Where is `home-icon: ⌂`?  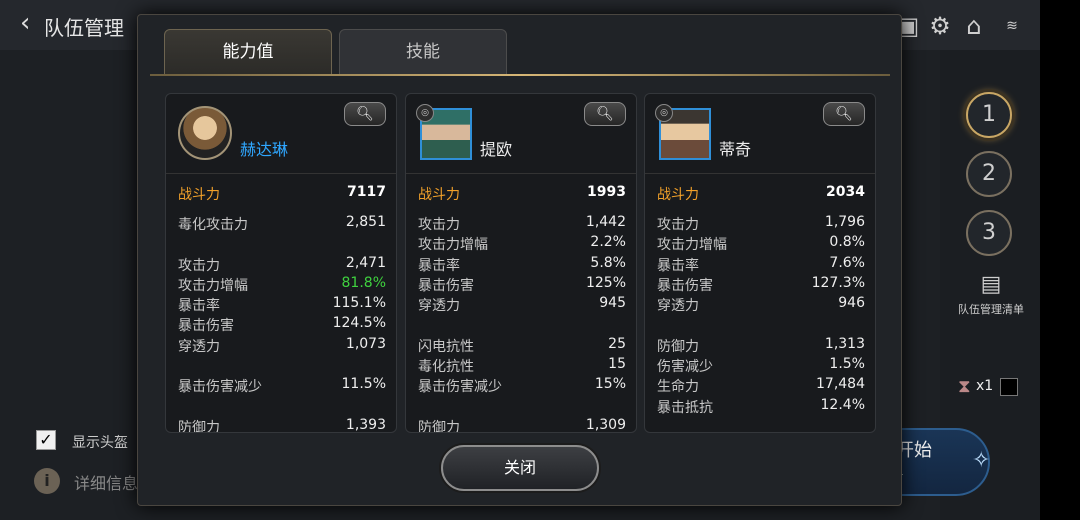
home-icon: ⌂ is located at coordinates (974, 26).